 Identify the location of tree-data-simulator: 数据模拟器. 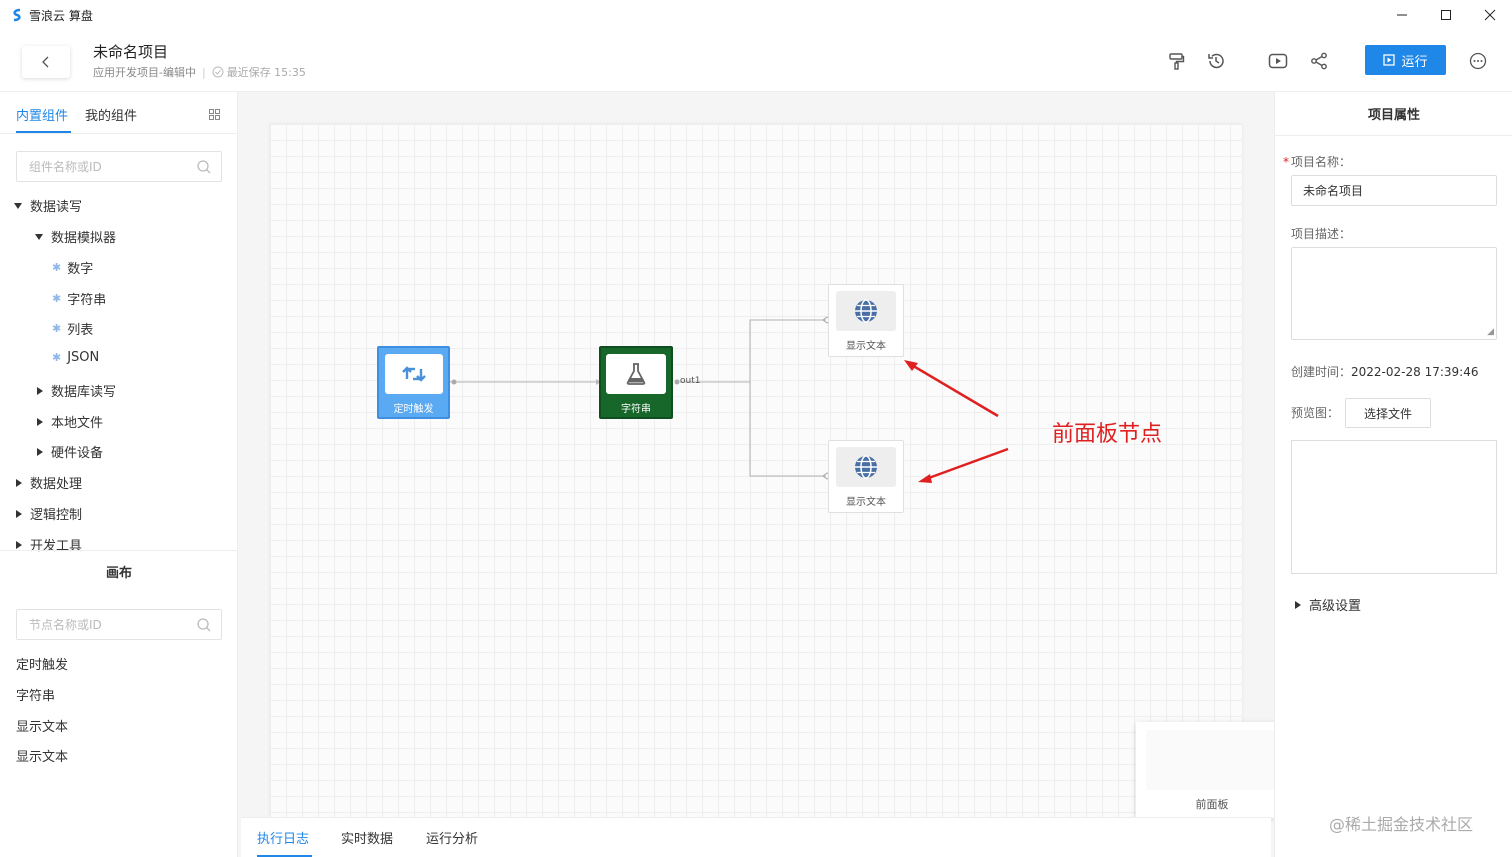
(75, 236).